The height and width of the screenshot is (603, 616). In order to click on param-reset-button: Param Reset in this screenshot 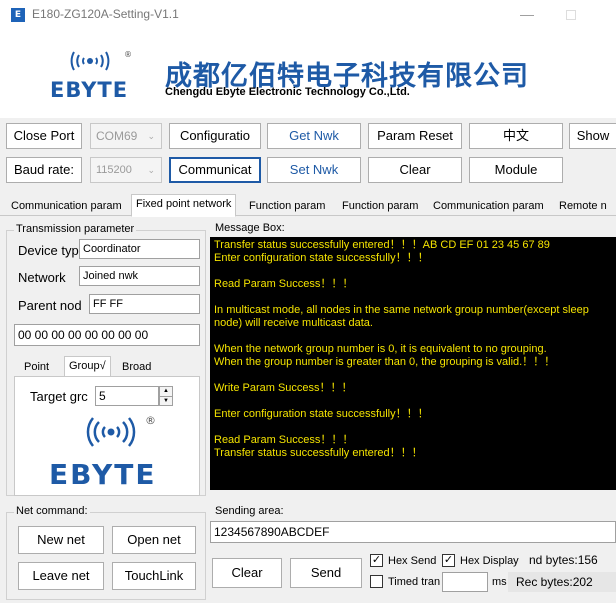, I will do `click(415, 136)`.